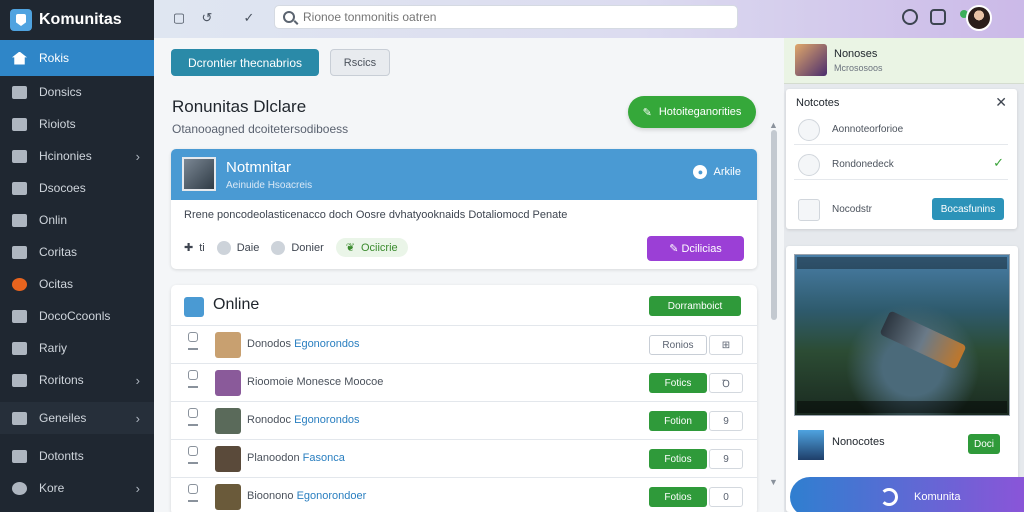 The image size is (1024, 512). Describe the element at coordinates (371, 247) in the screenshot. I see `action-third: ❦ Ociicrie` at that location.